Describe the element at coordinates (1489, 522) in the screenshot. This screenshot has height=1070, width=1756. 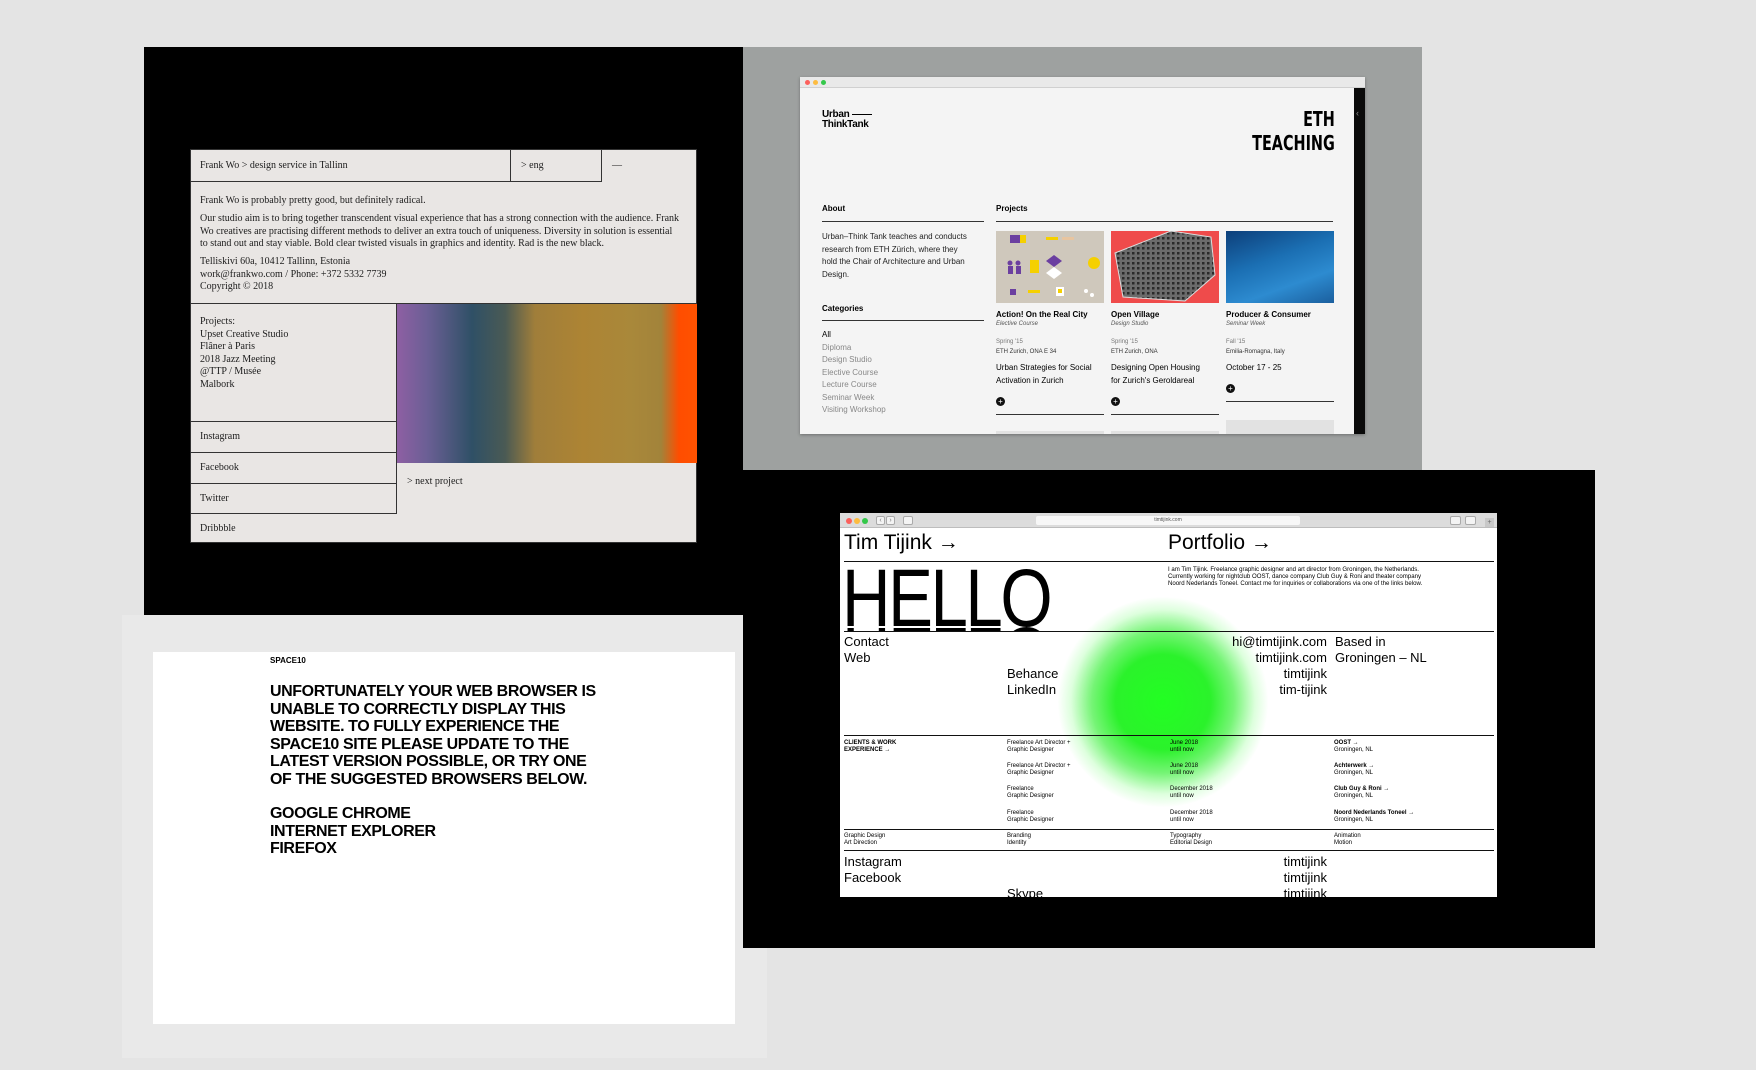
I see `new-tab-icon: +` at that location.